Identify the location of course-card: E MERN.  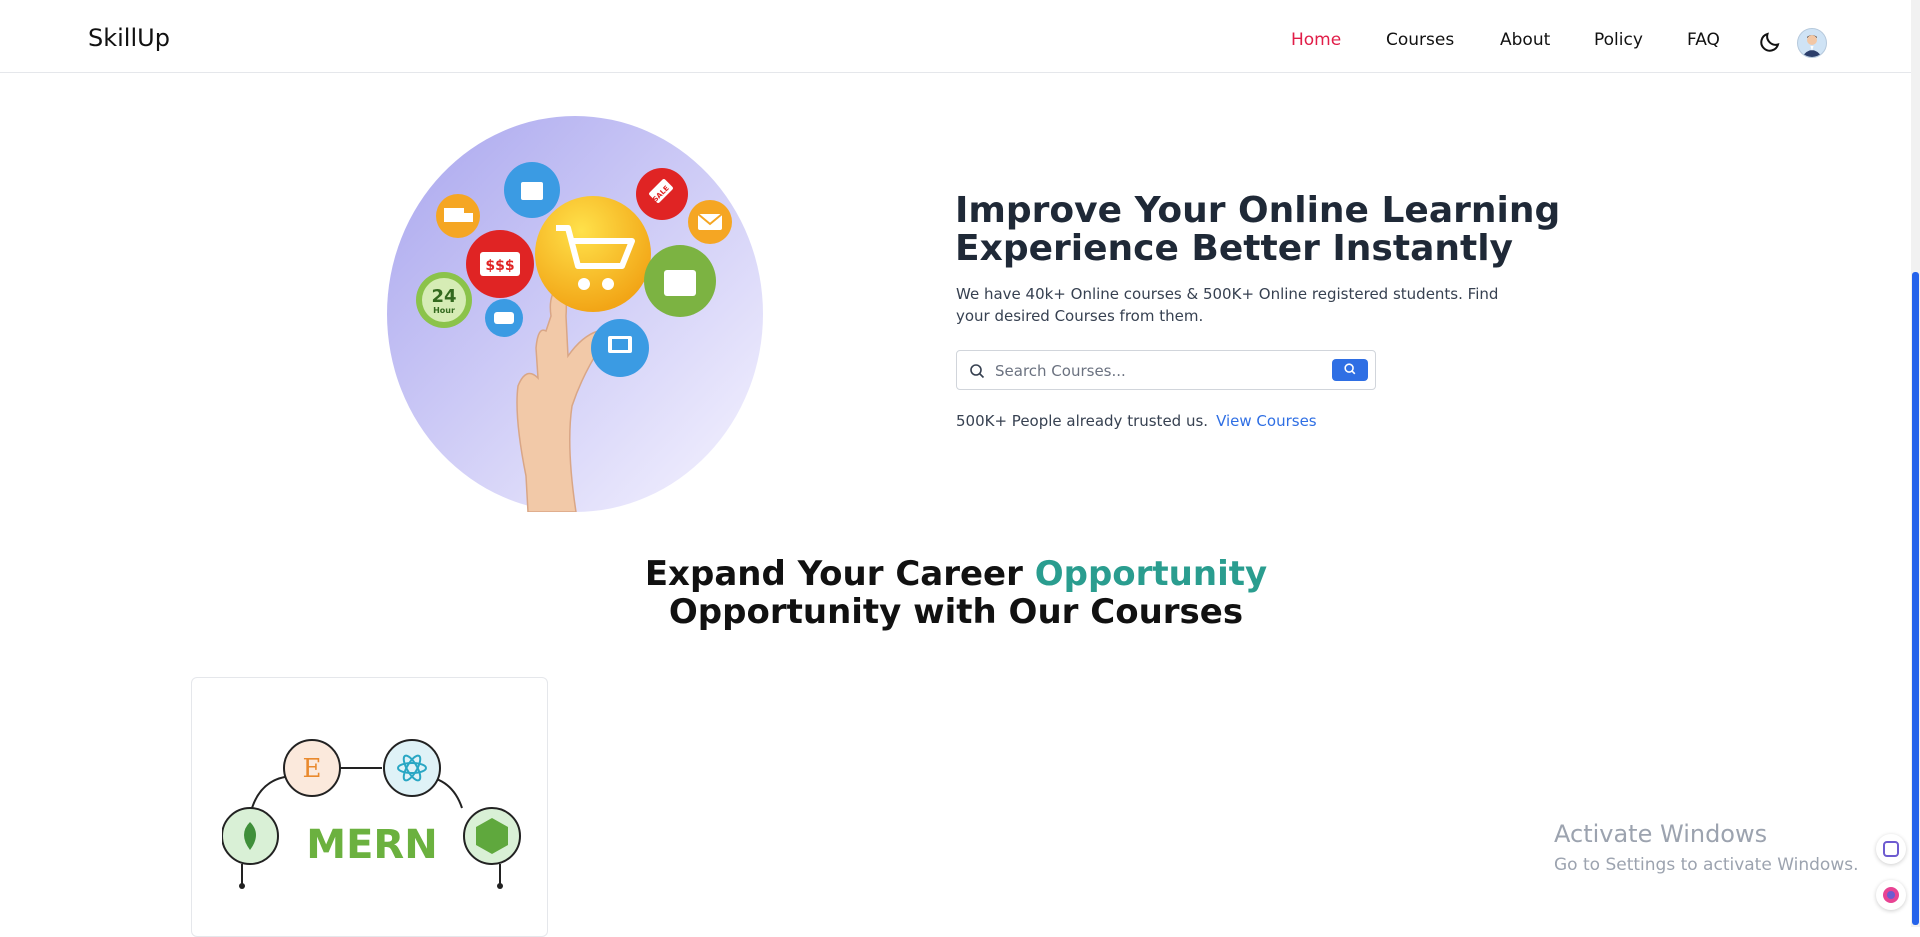
(369, 807).